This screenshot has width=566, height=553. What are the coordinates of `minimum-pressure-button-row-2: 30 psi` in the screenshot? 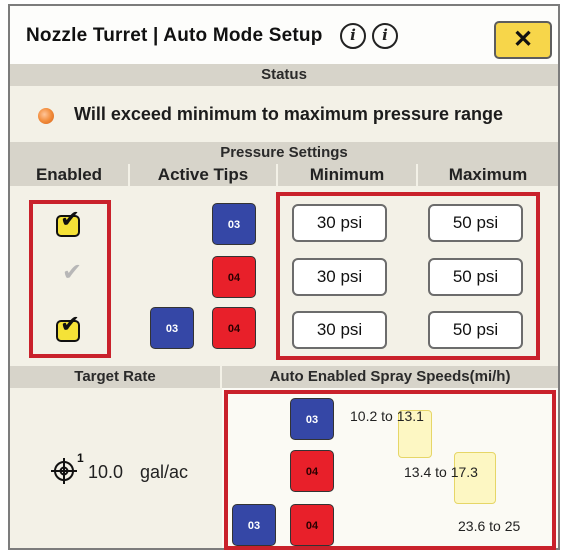 It's located at (339, 277).